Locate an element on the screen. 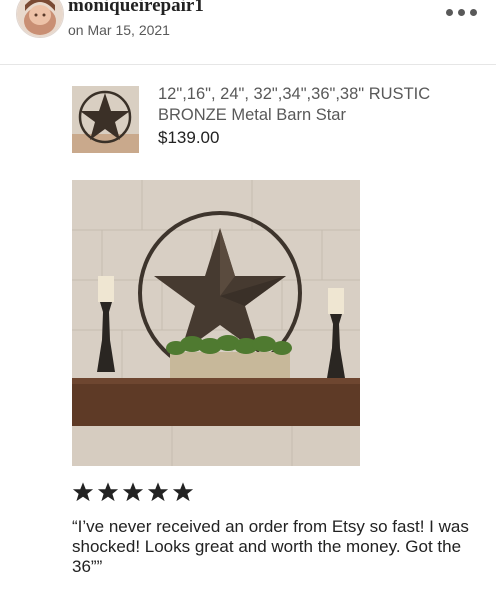  product-price: $139.00 is located at coordinates (189, 137).